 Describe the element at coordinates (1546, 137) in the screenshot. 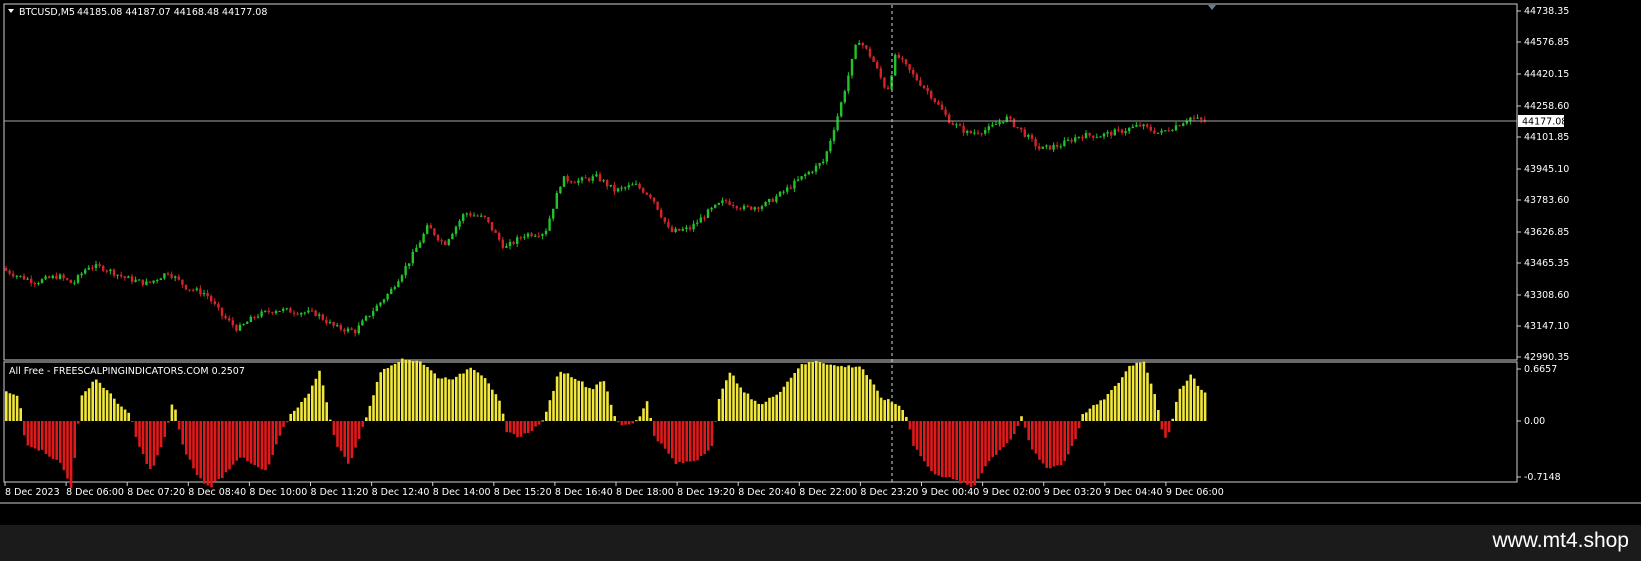

I see `price-tick-label: 44101.85` at that location.